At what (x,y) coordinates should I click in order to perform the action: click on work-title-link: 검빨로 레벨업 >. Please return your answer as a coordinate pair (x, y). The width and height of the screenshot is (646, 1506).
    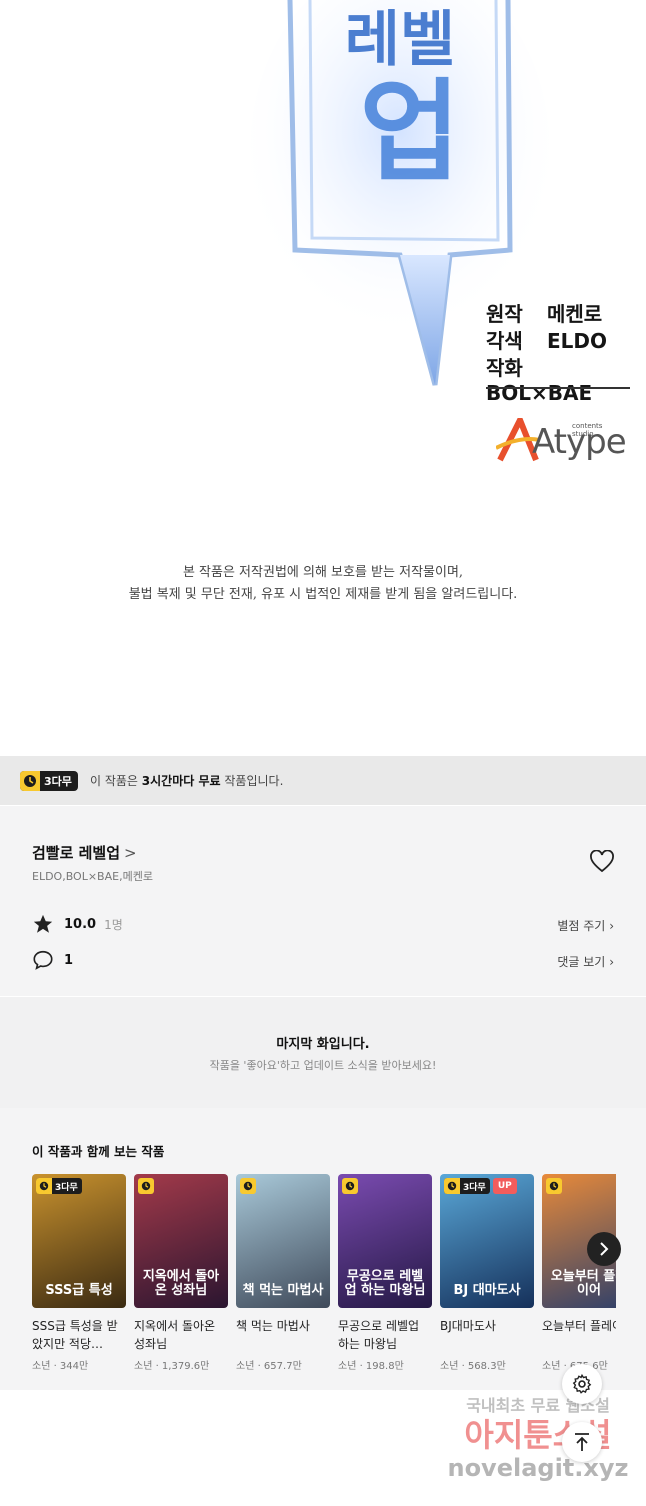
    Looking at the image, I should click on (84, 852).